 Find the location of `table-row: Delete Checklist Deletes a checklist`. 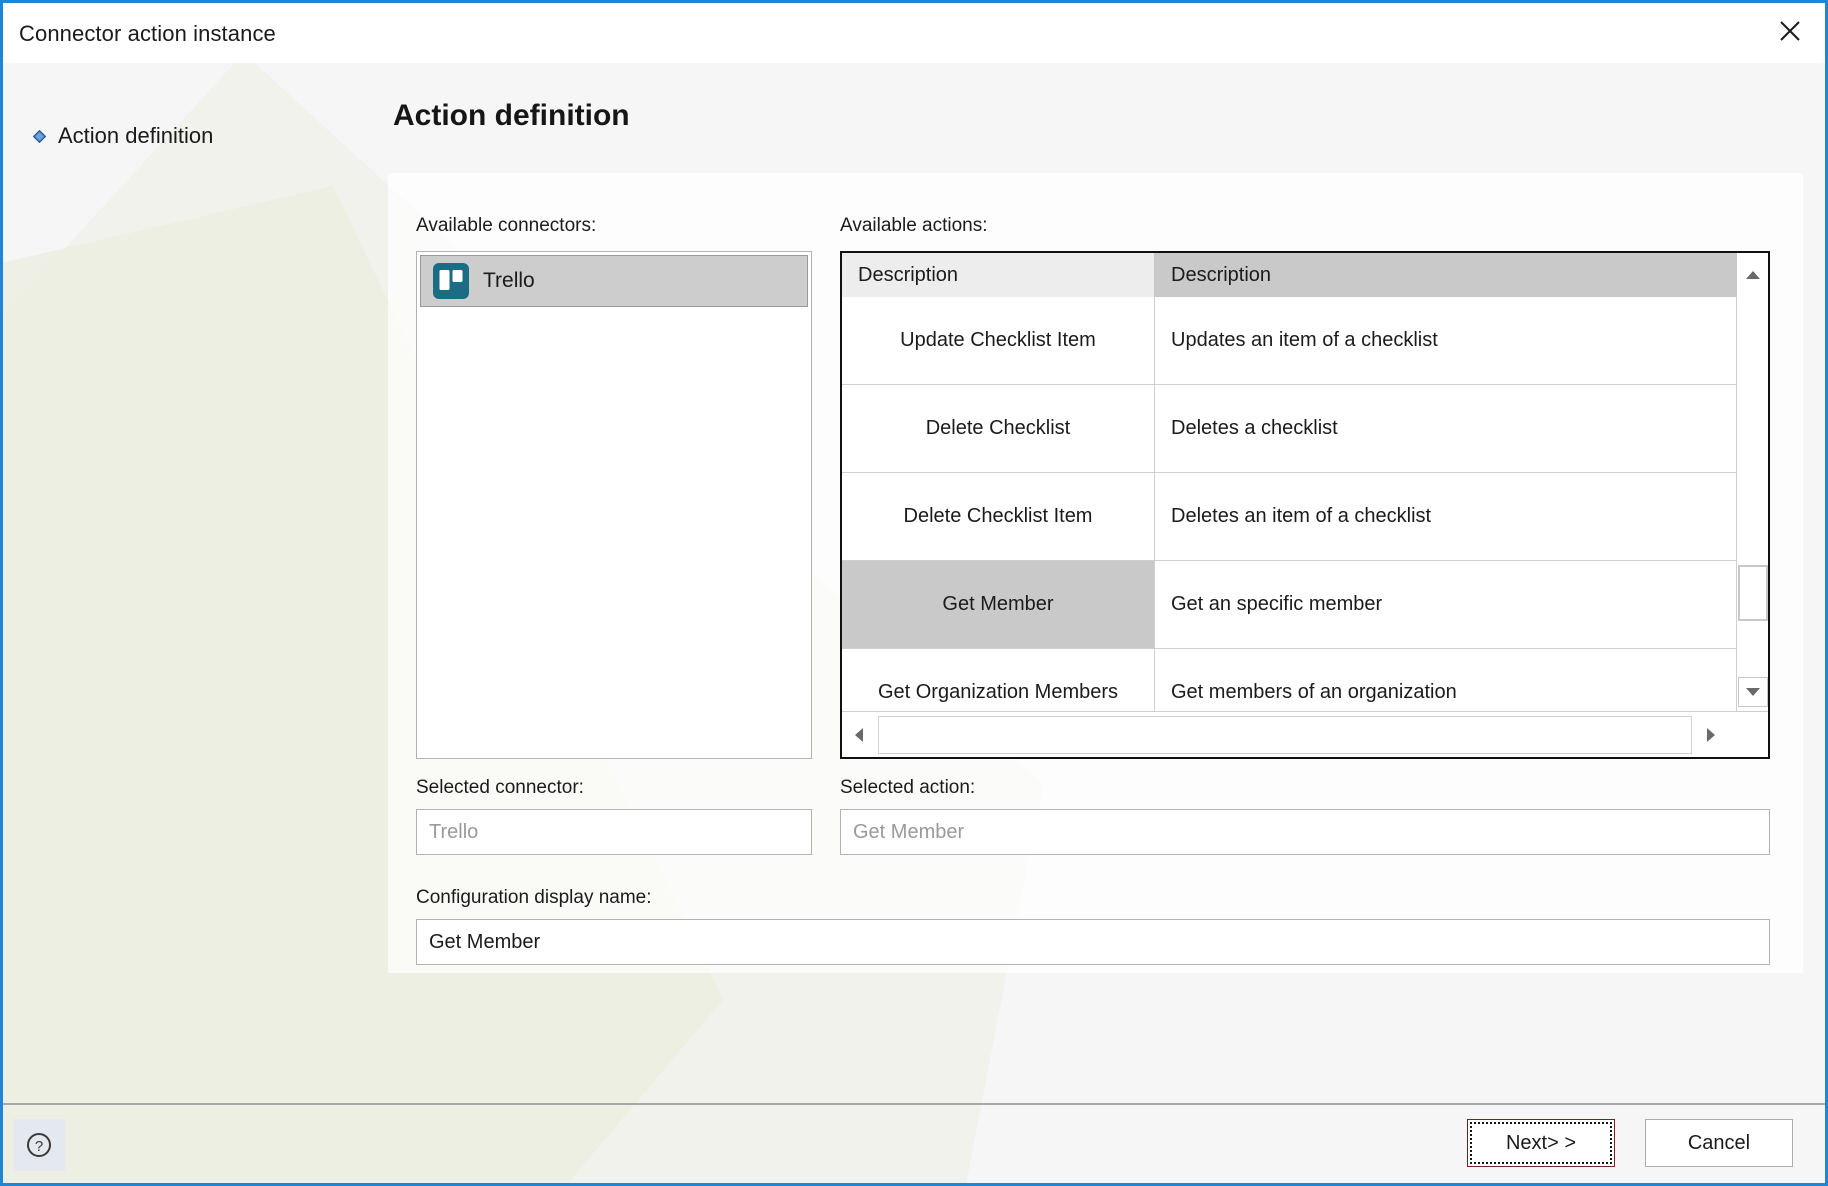

table-row: Delete Checklist Deletes a checklist is located at coordinates (1289, 429).